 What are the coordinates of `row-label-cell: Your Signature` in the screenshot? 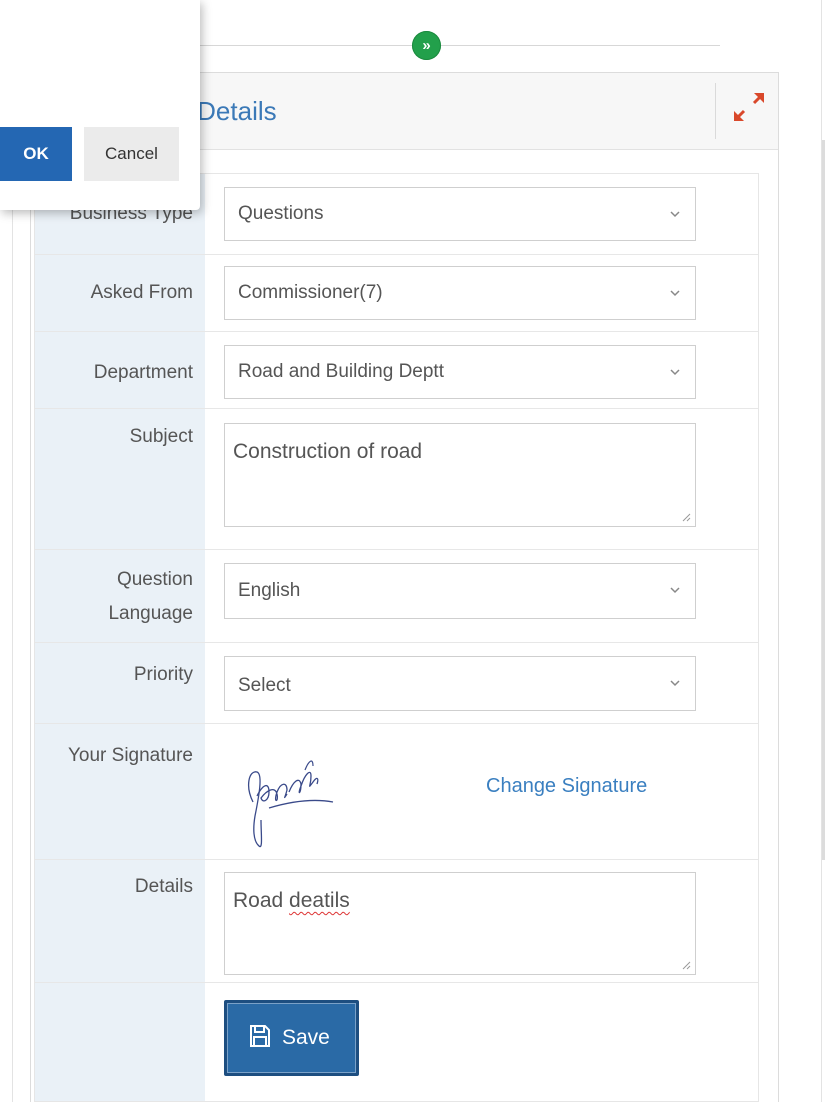 It's located at (120, 791).